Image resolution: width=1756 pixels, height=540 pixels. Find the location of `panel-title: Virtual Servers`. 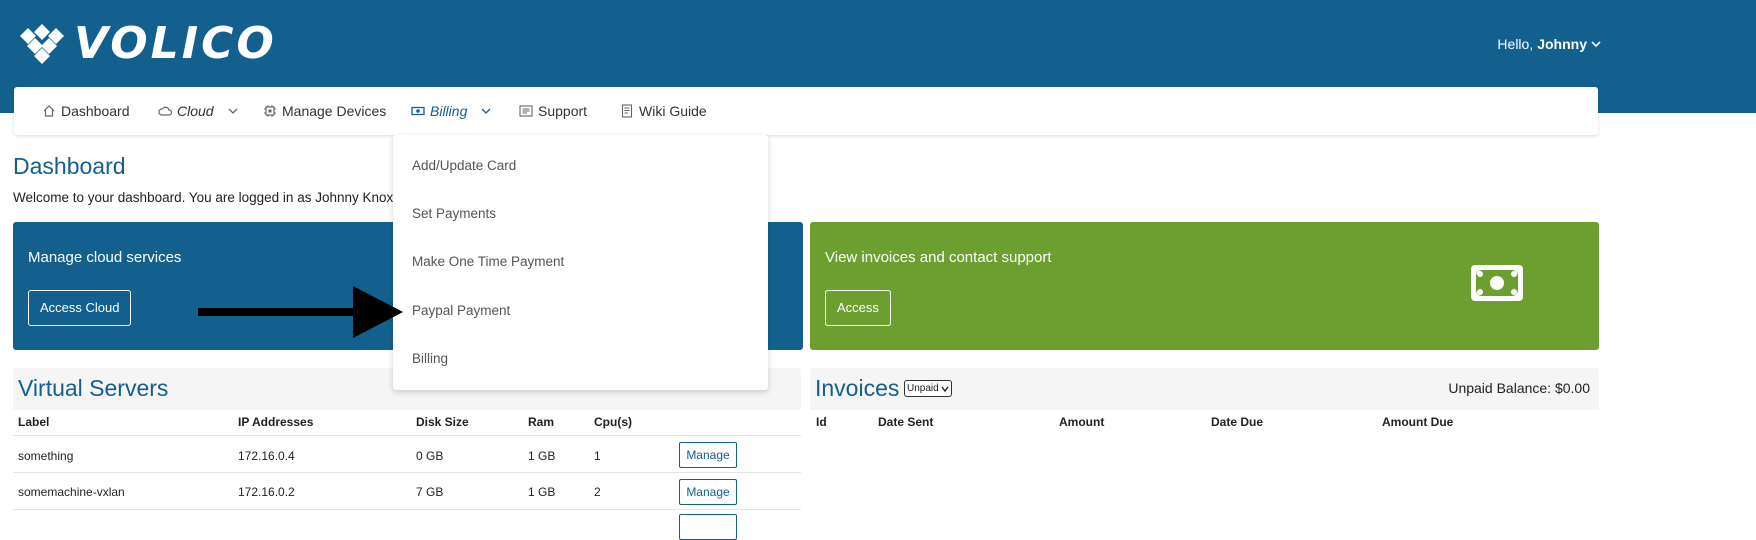

panel-title: Virtual Servers is located at coordinates (93, 388).